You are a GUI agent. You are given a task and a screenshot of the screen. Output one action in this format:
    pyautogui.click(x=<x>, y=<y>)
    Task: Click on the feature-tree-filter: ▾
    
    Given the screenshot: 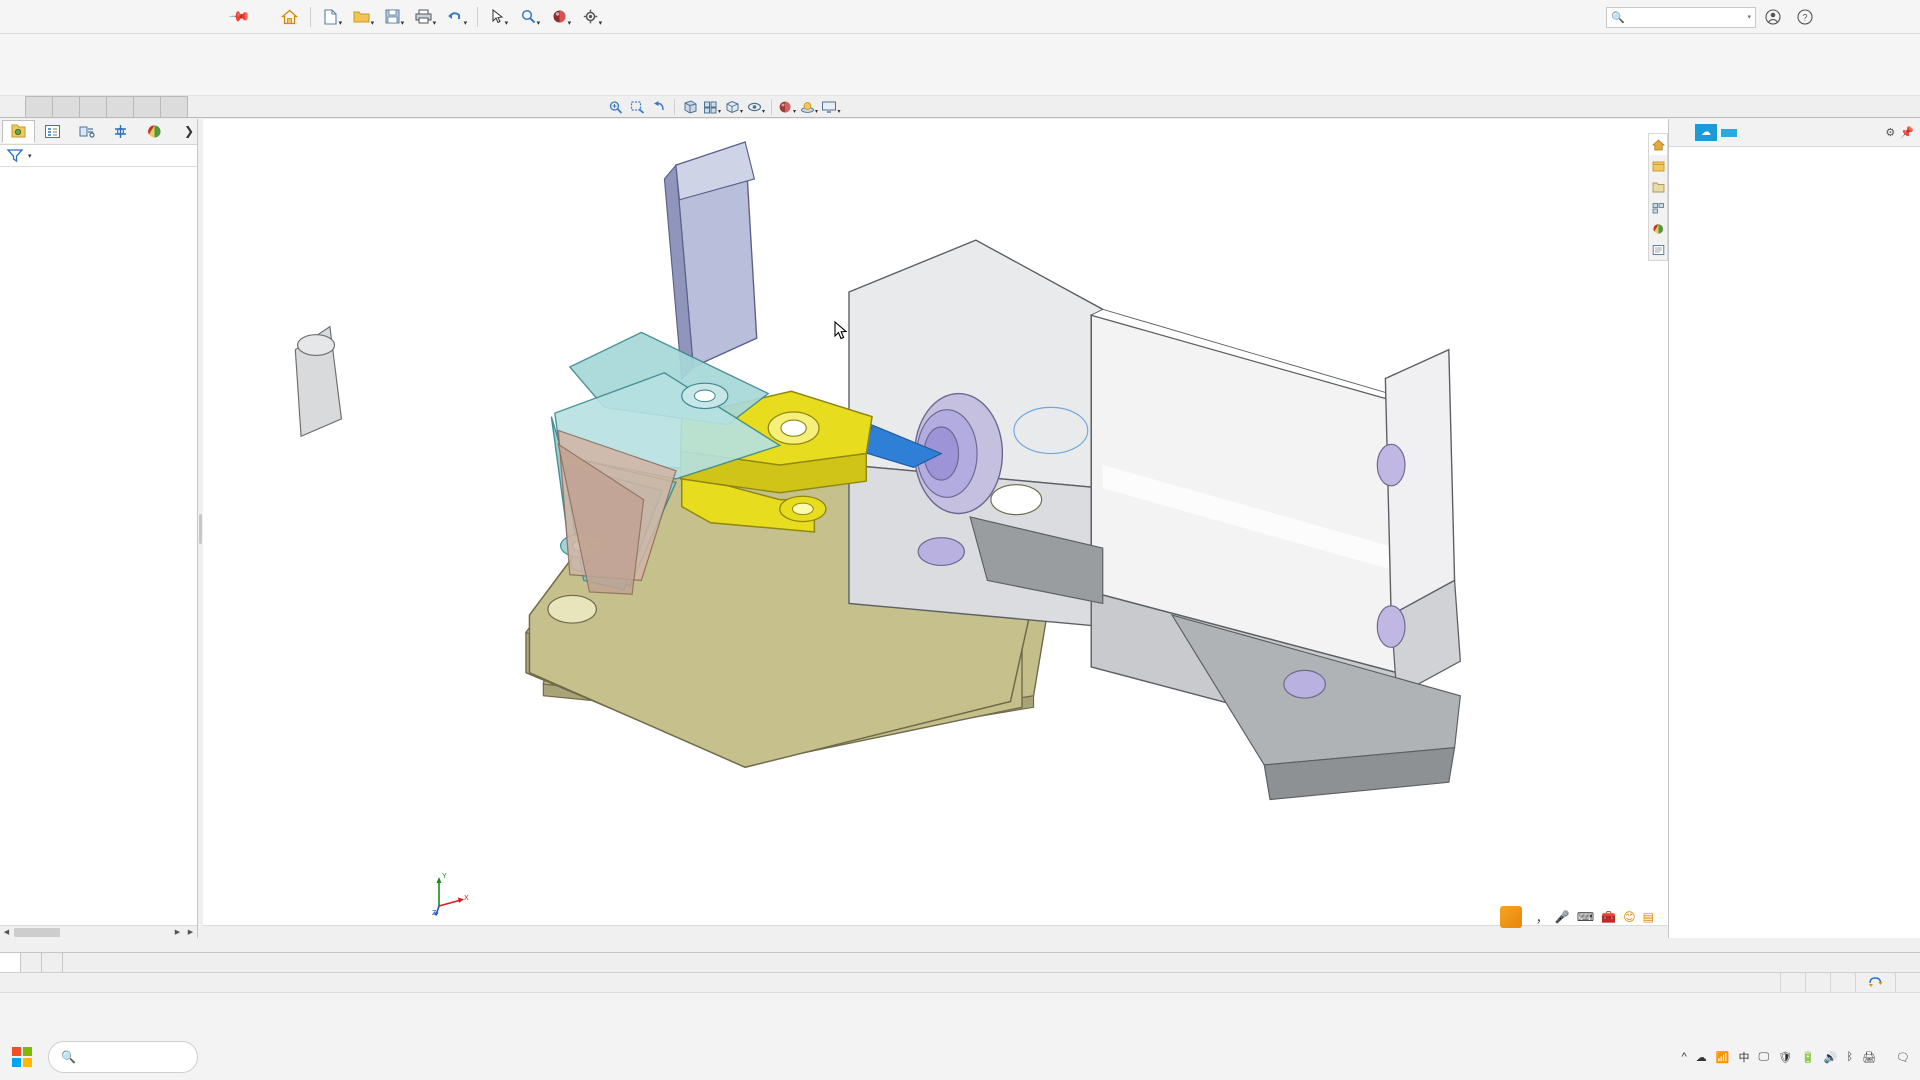 What is the action you would take?
    pyautogui.click(x=98, y=156)
    